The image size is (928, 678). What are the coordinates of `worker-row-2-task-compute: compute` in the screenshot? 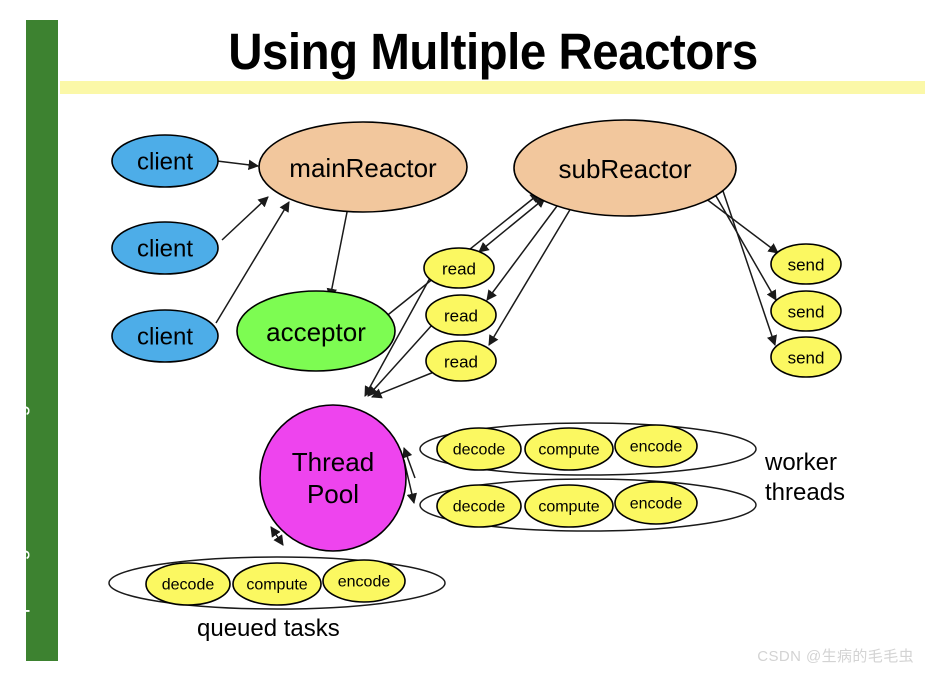 It's located at (569, 506).